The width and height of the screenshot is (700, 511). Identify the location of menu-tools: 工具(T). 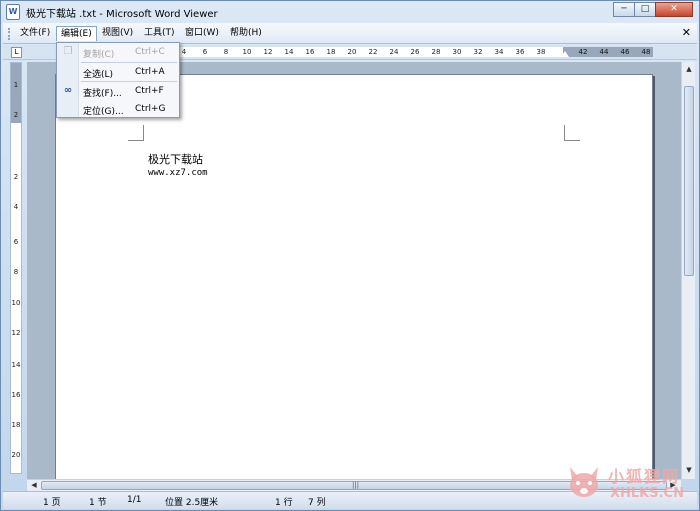
(159, 33).